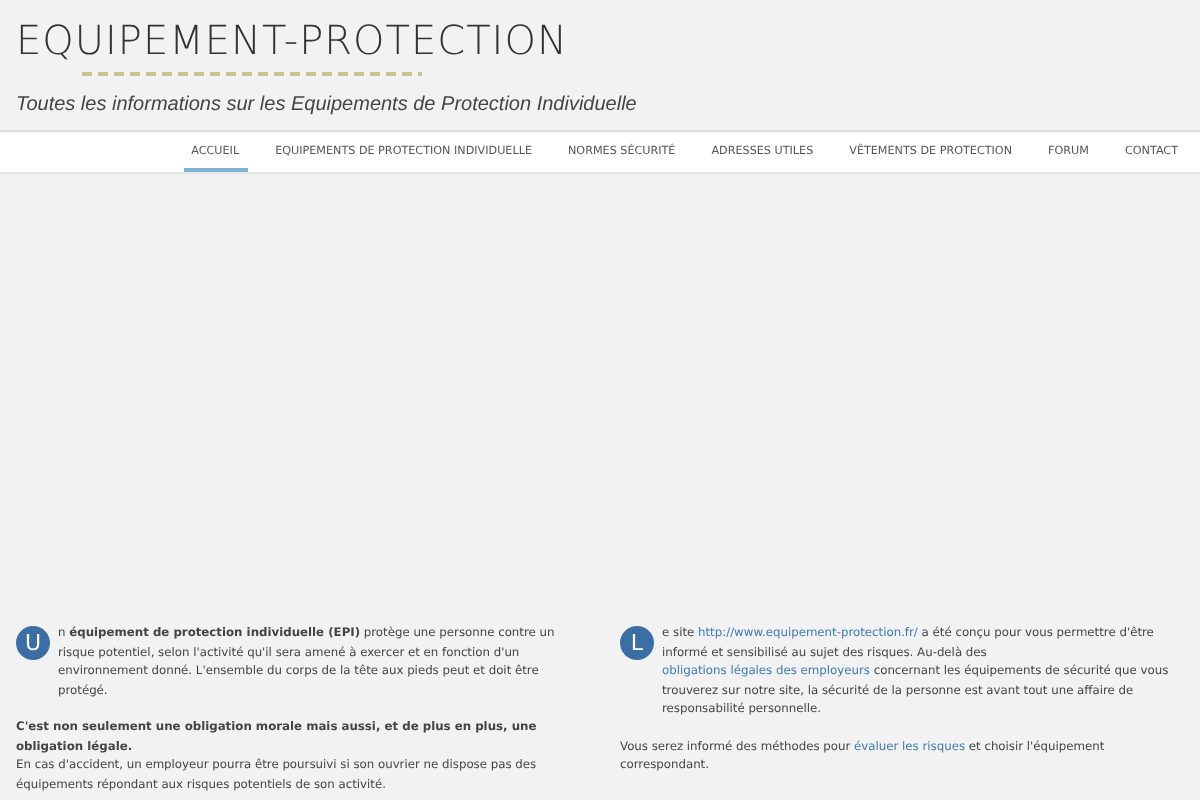 The height and width of the screenshot is (800, 1200). Describe the element at coordinates (33, 643) in the screenshot. I see `drop-cap: U` at that location.